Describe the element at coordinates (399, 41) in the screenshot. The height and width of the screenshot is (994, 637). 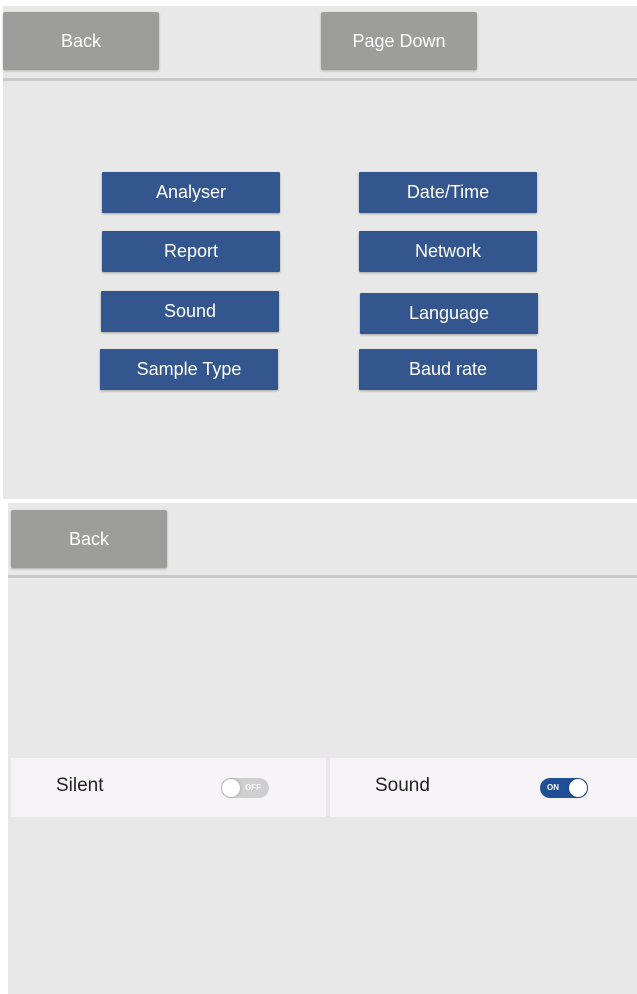
I see `page-down-button: Page Down` at that location.